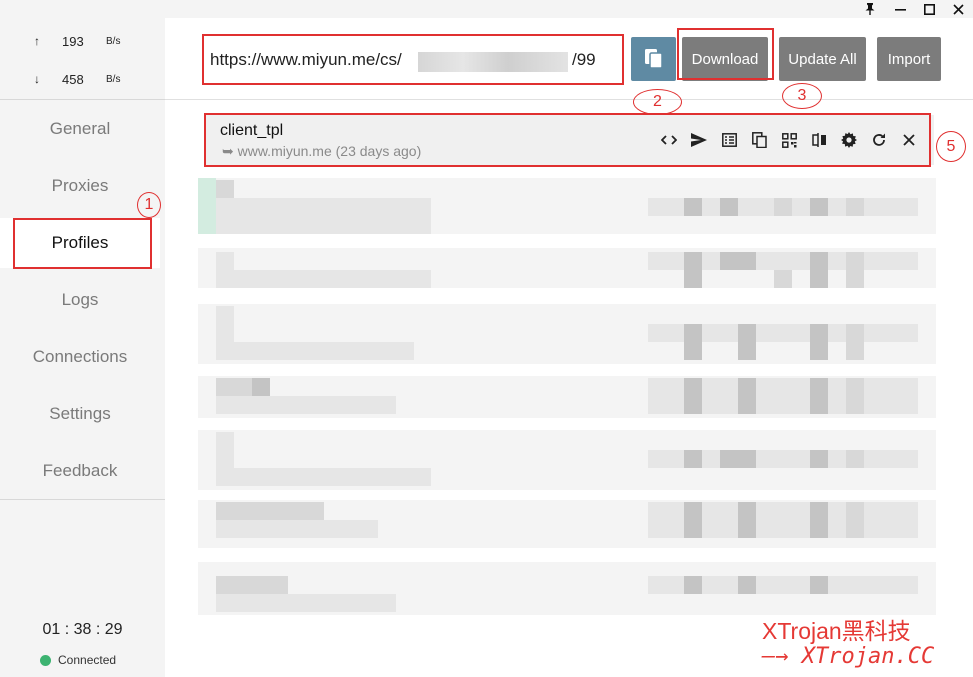 The image size is (973, 677). Describe the element at coordinates (570, 140) in the screenshot. I see `profile-card: client_tpl ➥ www.miyun.me (23 days ago)` at that location.